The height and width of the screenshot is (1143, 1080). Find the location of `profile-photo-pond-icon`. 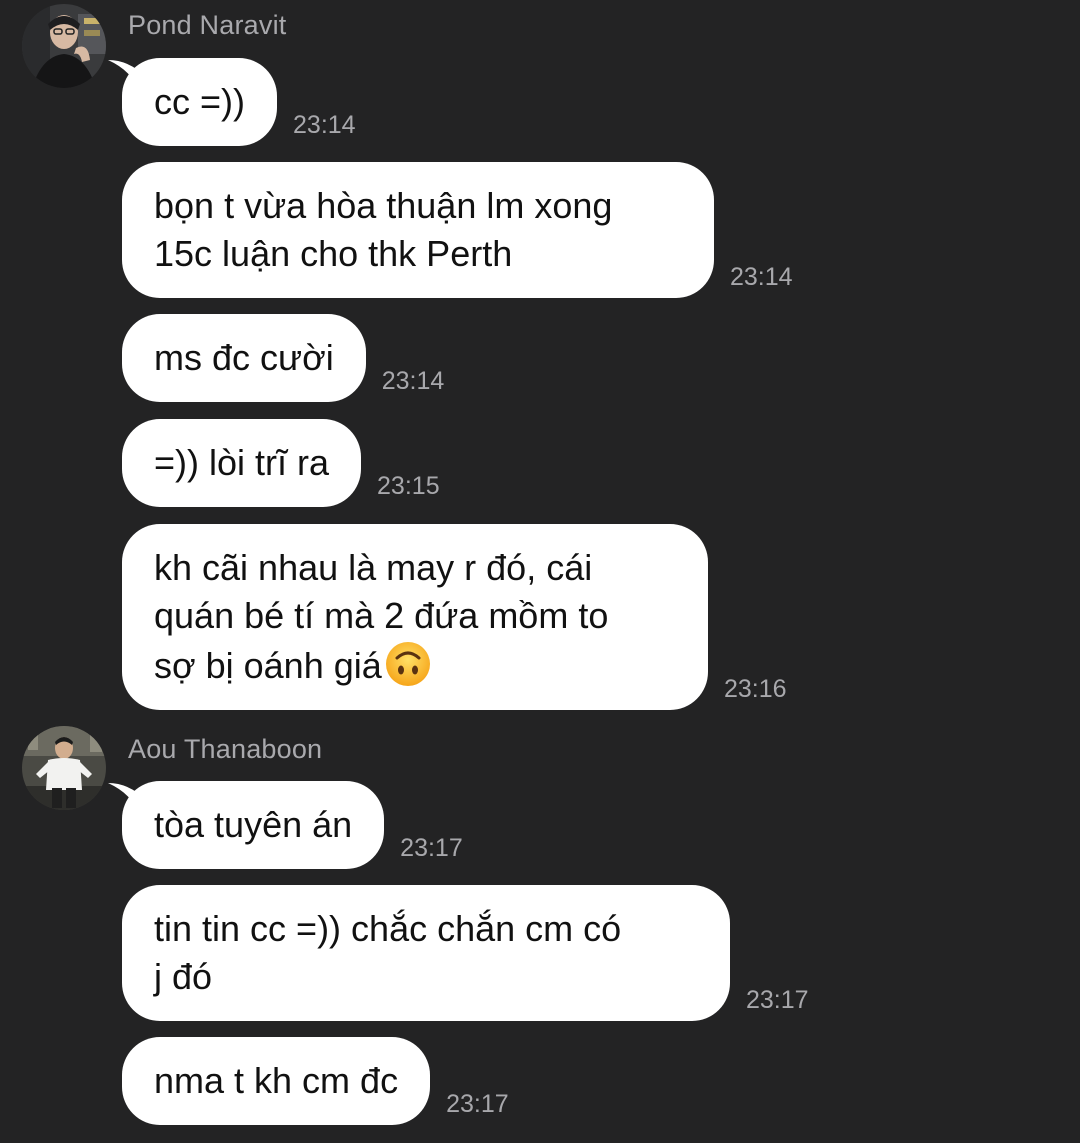

profile-photo-pond-icon is located at coordinates (64, 46).